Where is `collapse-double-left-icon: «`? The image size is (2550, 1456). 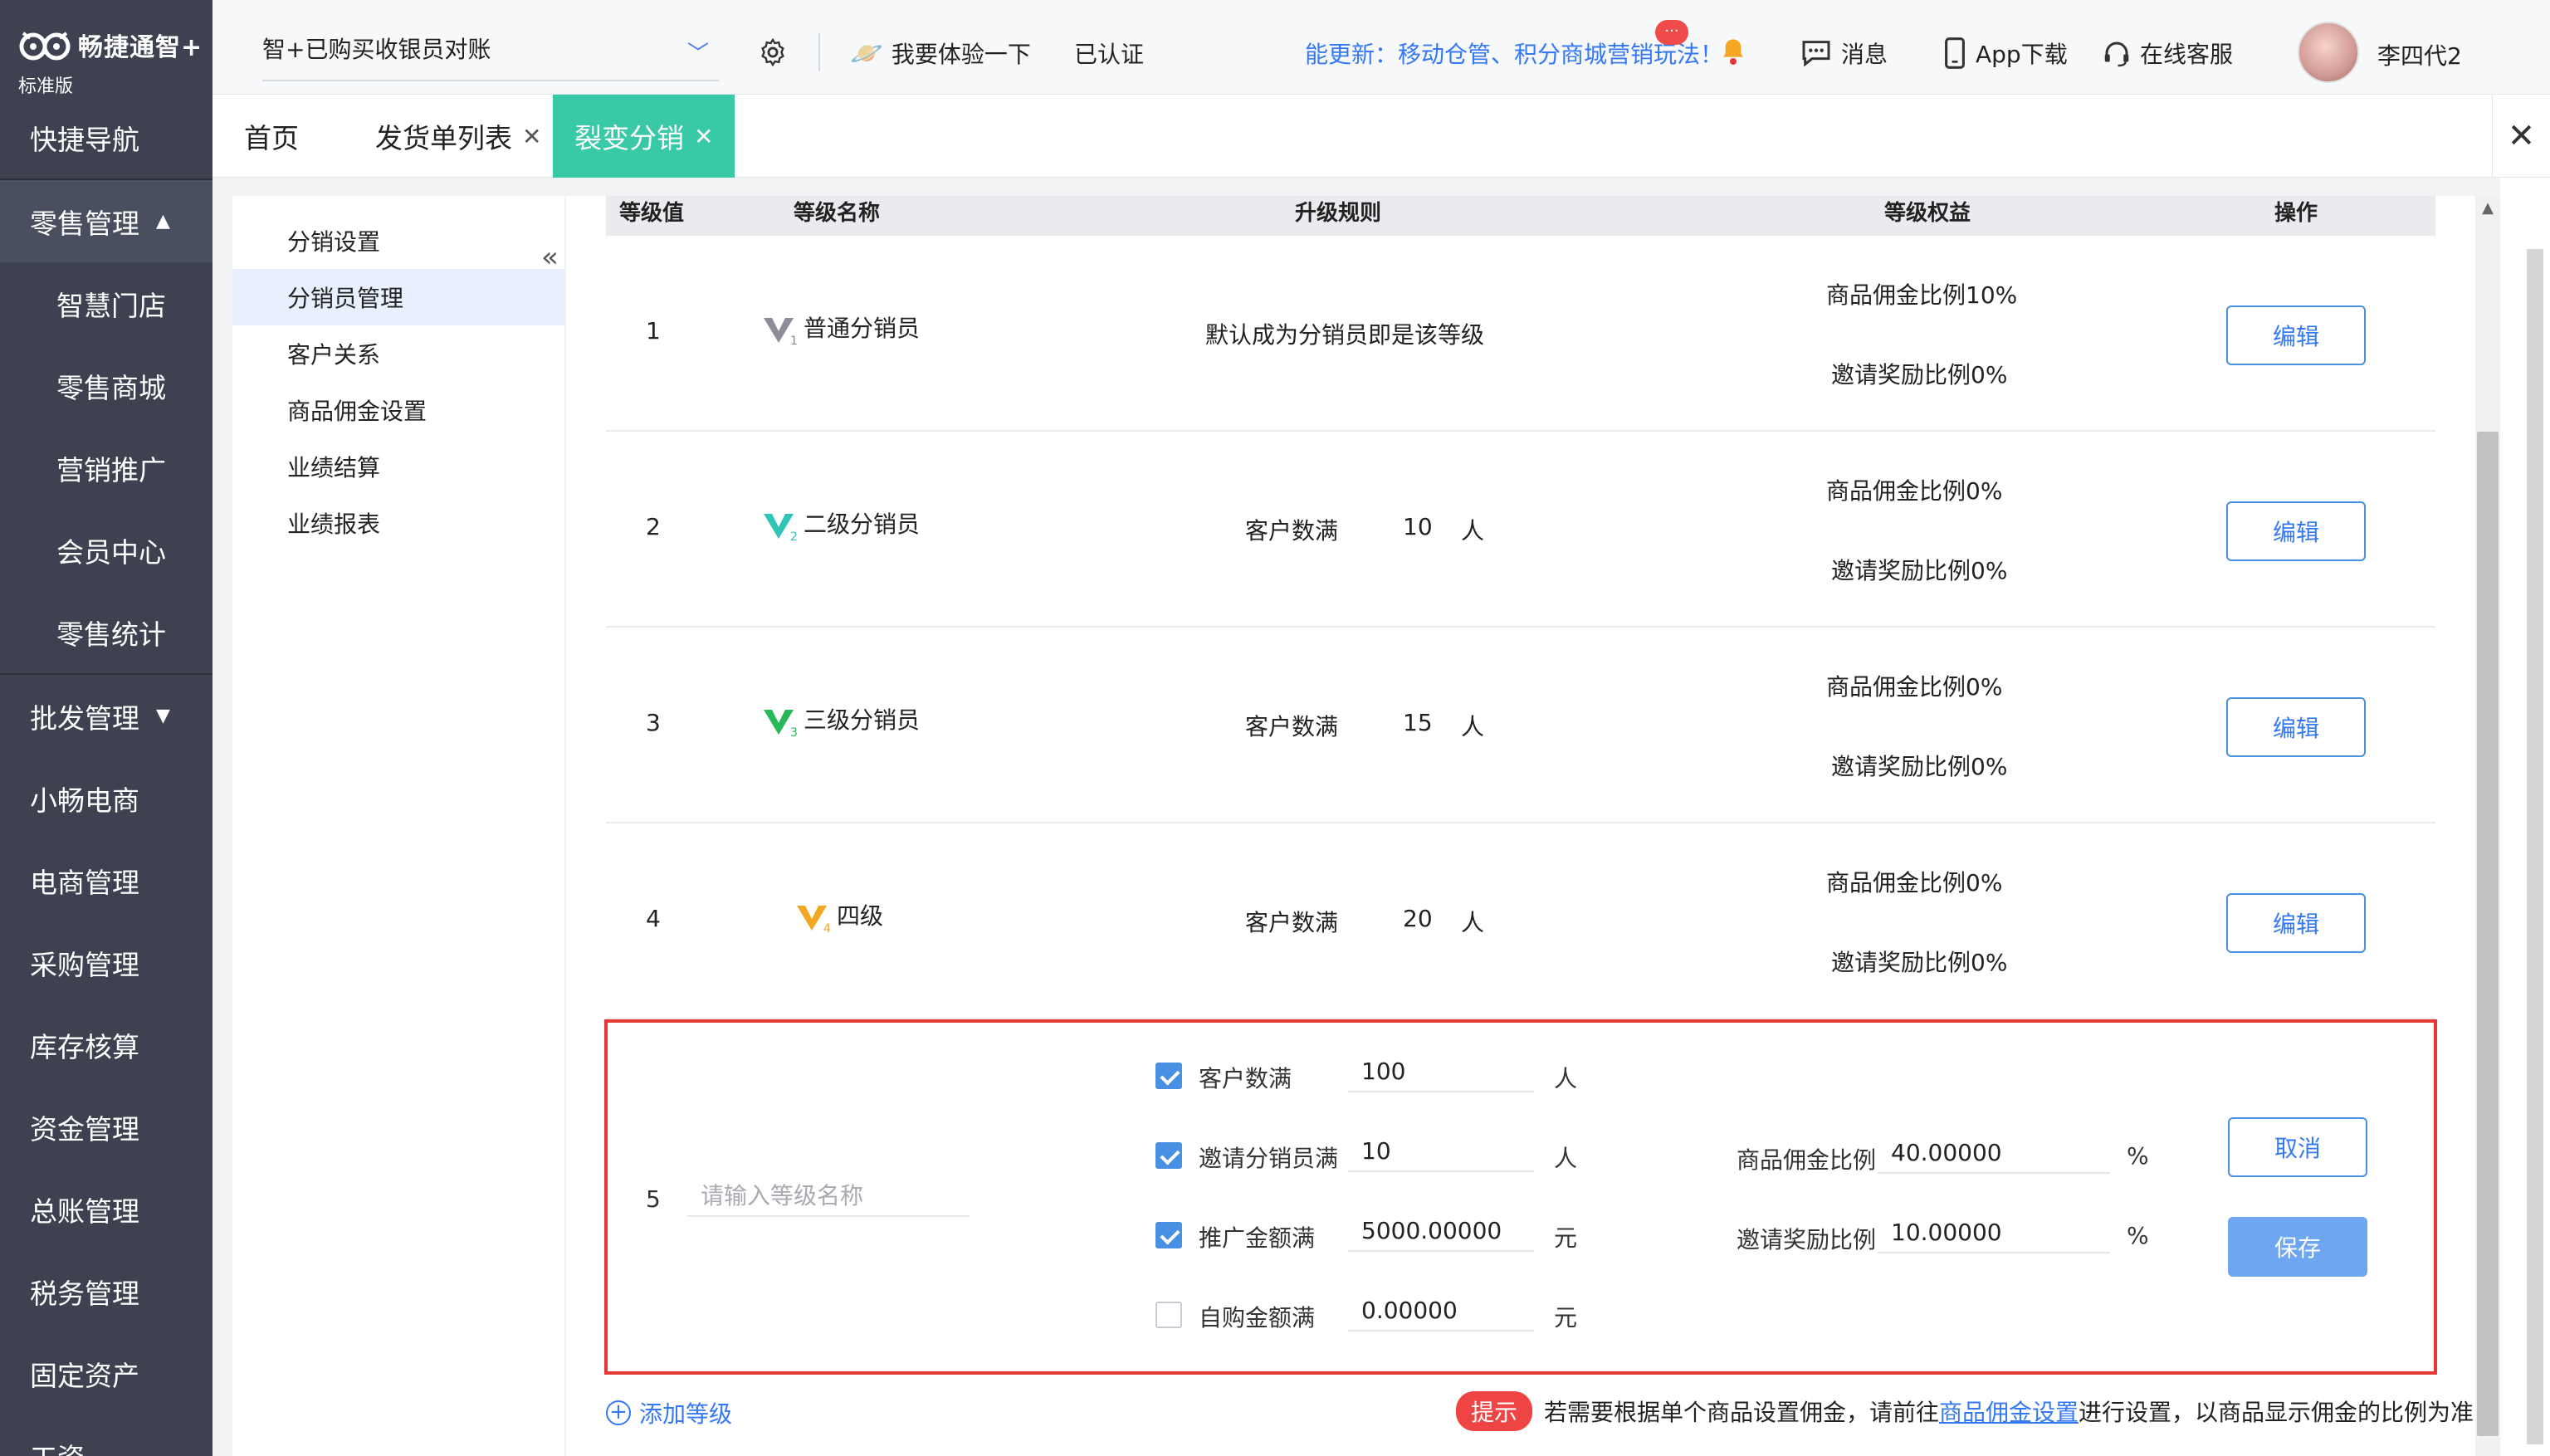 collapse-double-left-icon: « is located at coordinates (550, 257).